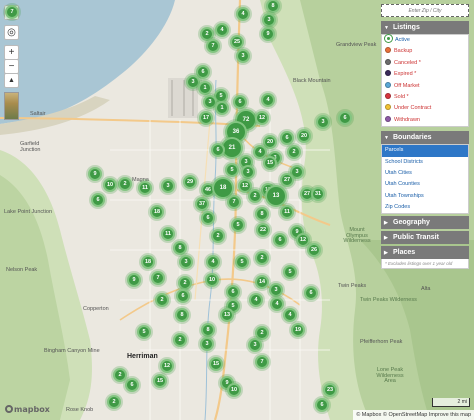  Describe the element at coordinates (425, 162) in the screenshot. I see `boundary-option-school-districts: School Districts` at that location.